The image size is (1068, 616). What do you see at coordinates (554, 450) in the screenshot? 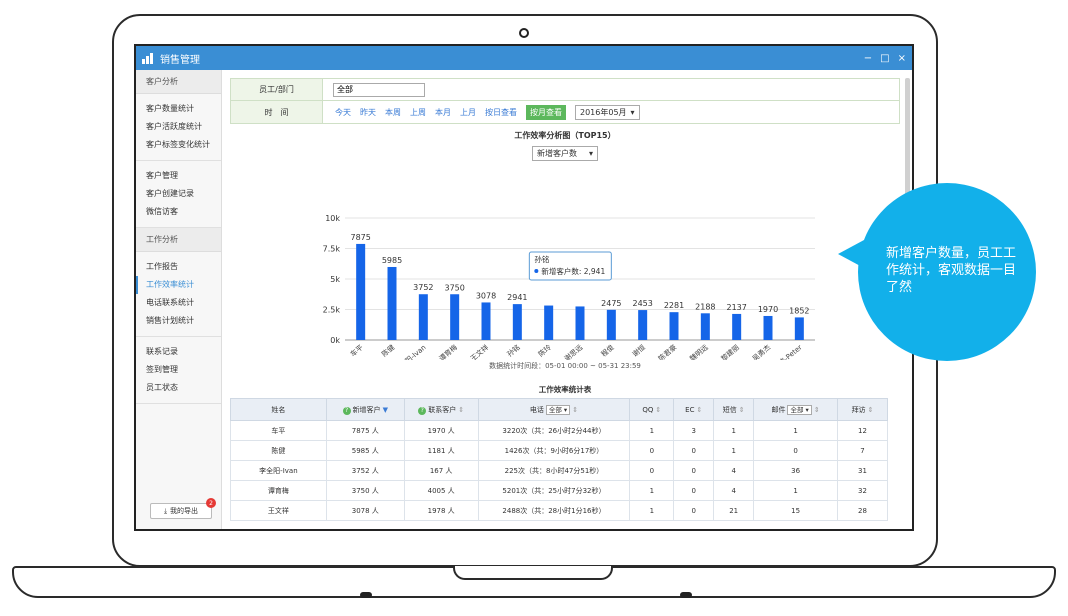
I see `cell-phone: 1426次（共：9小时6分17秒）` at bounding box center [554, 450].